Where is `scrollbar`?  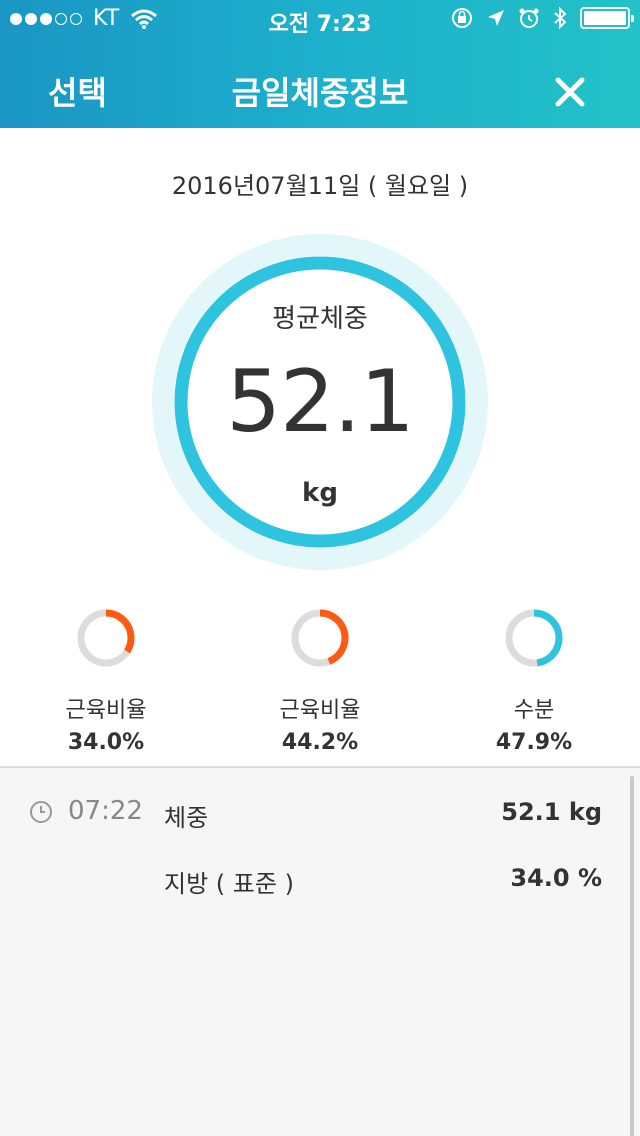
scrollbar is located at coordinates (632, 956).